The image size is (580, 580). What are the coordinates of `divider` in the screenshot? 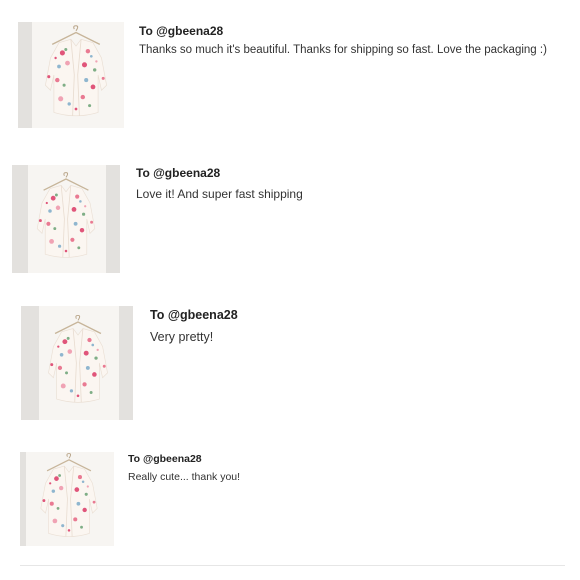 It's located at (292, 565).